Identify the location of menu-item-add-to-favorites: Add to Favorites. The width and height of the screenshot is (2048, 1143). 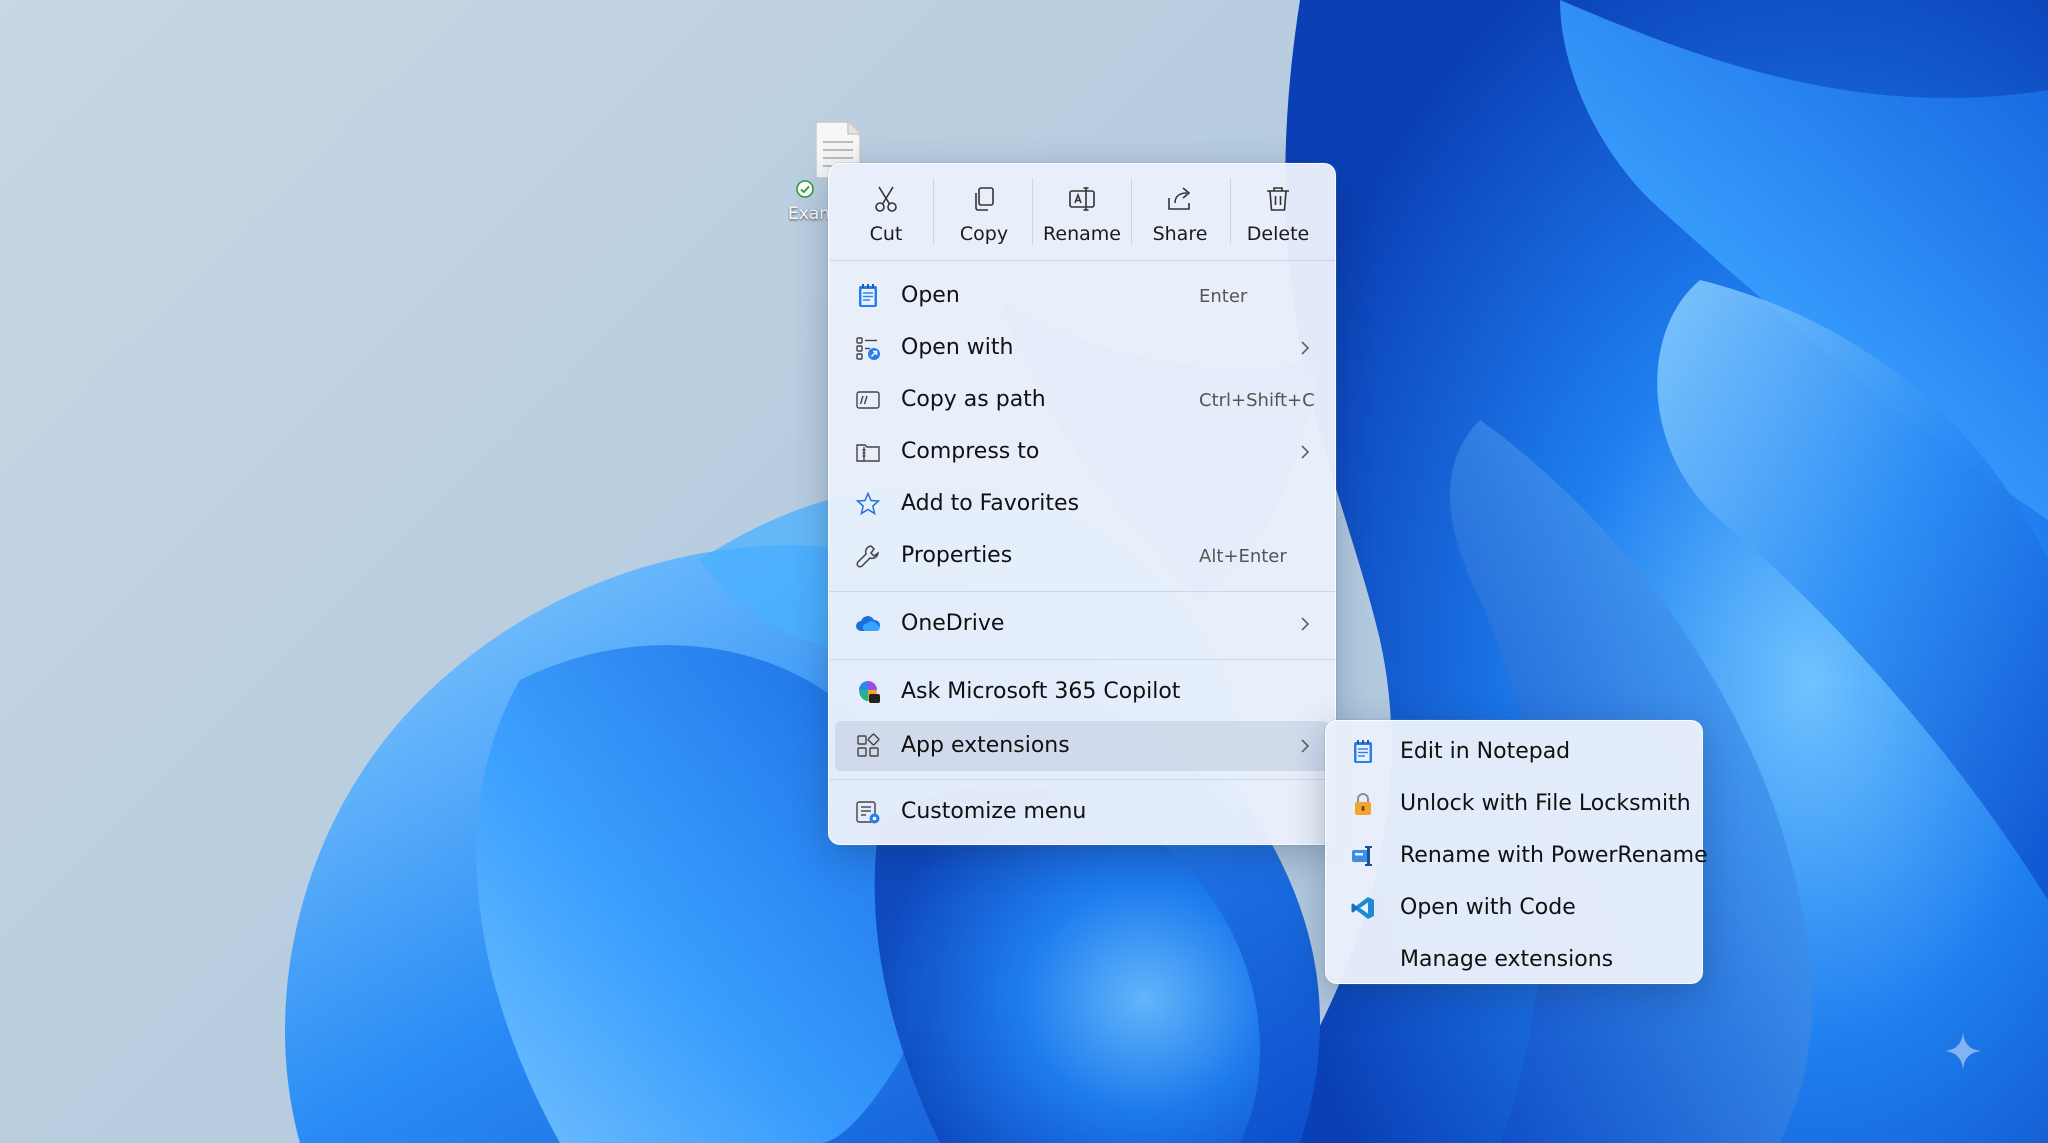
(1082, 504).